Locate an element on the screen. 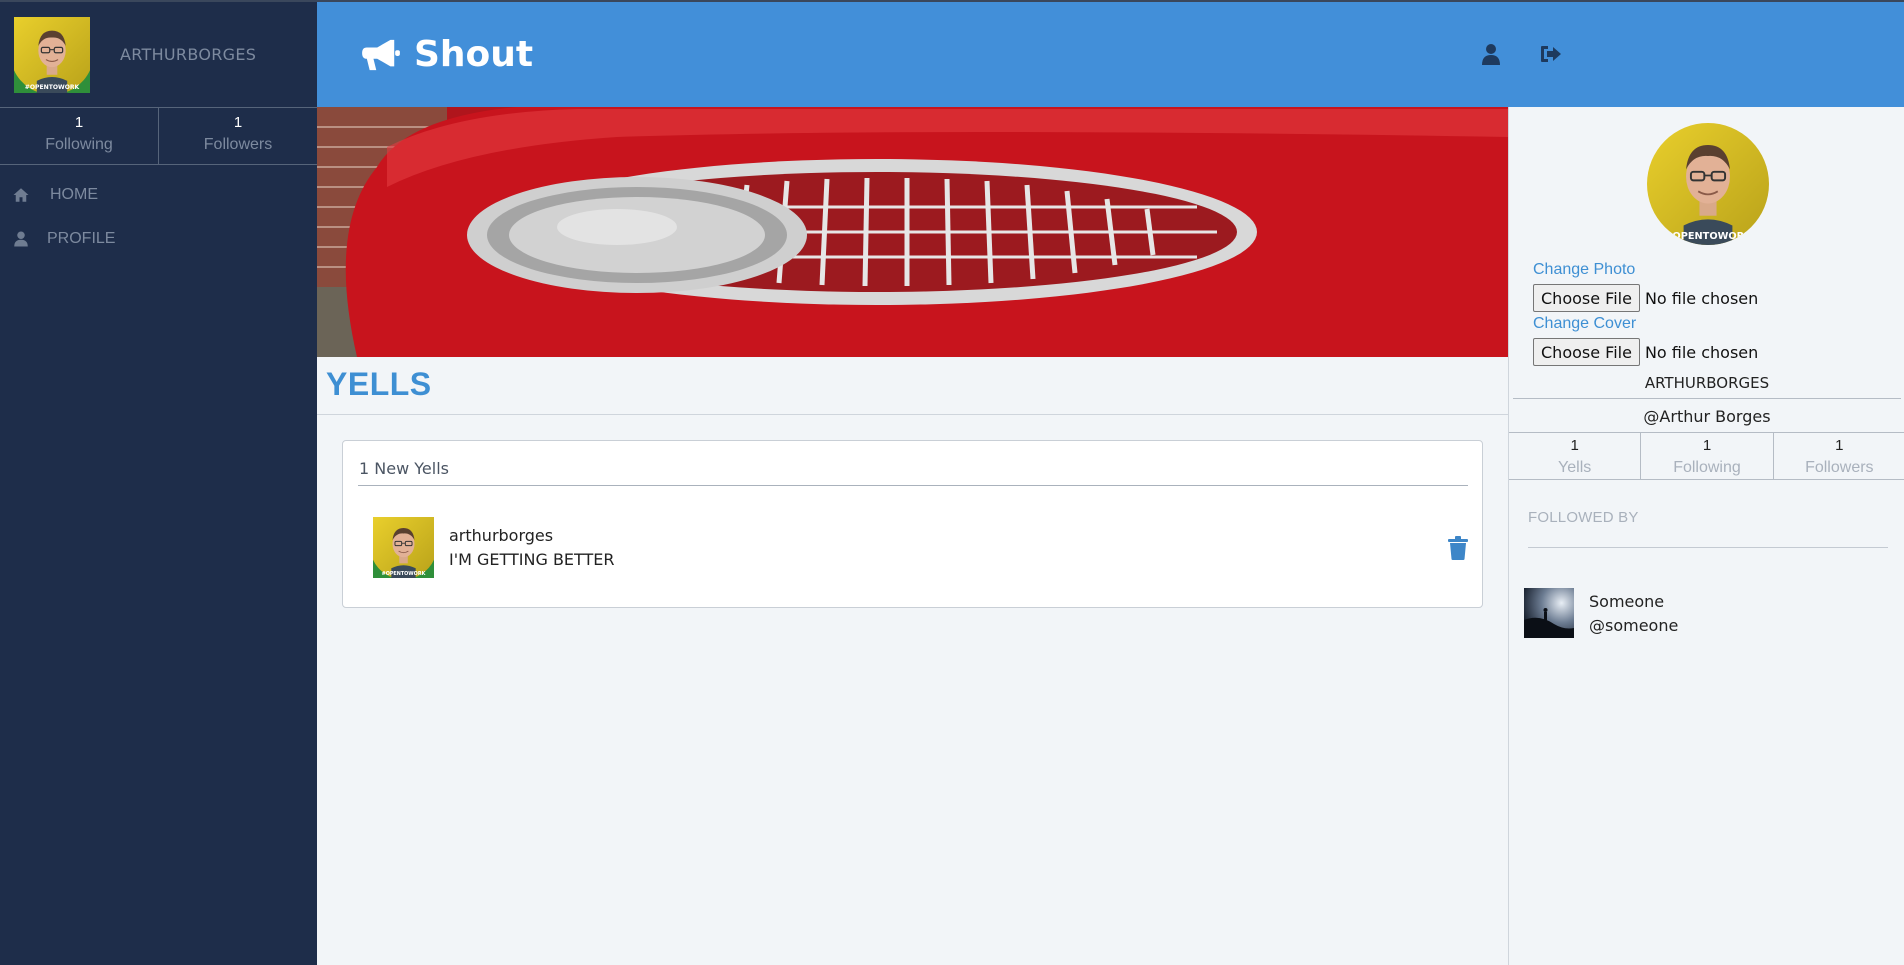  brand-name: Shout is located at coordinates (474, 54).